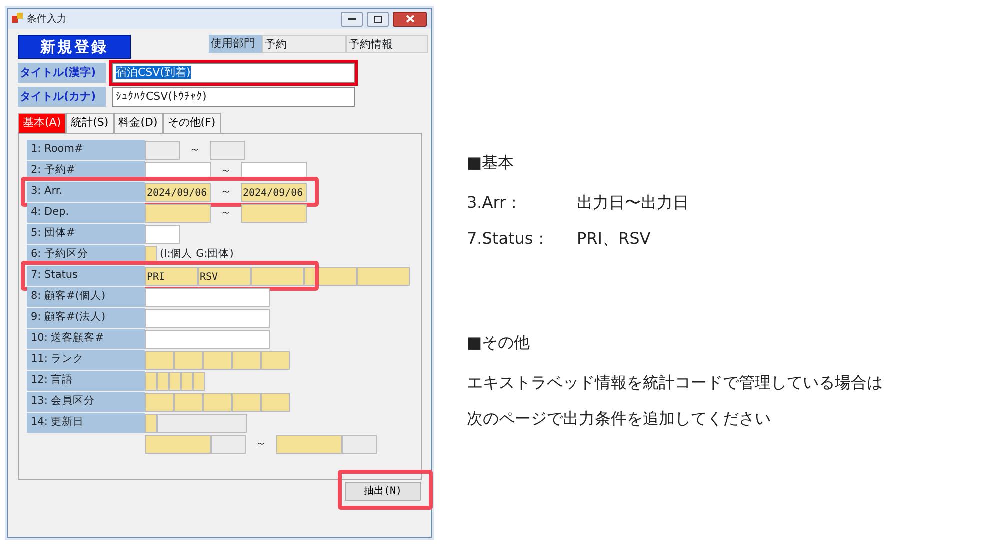  Describe the element at coordinates (171, 276) in the screenshot. I see `input-field: PRI` at that location.